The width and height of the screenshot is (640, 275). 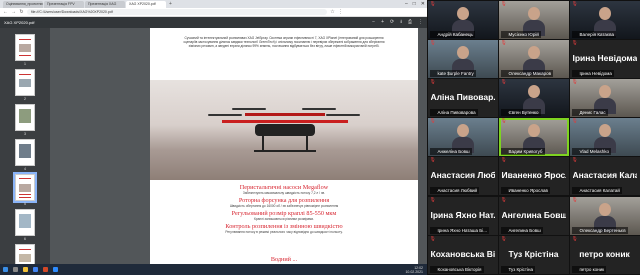 What do you see at coordinates (462, 137) in the screenshot?
I see `participant-tile: 🎙 Анжеліна Бовш` at bounding box center [462, 137].